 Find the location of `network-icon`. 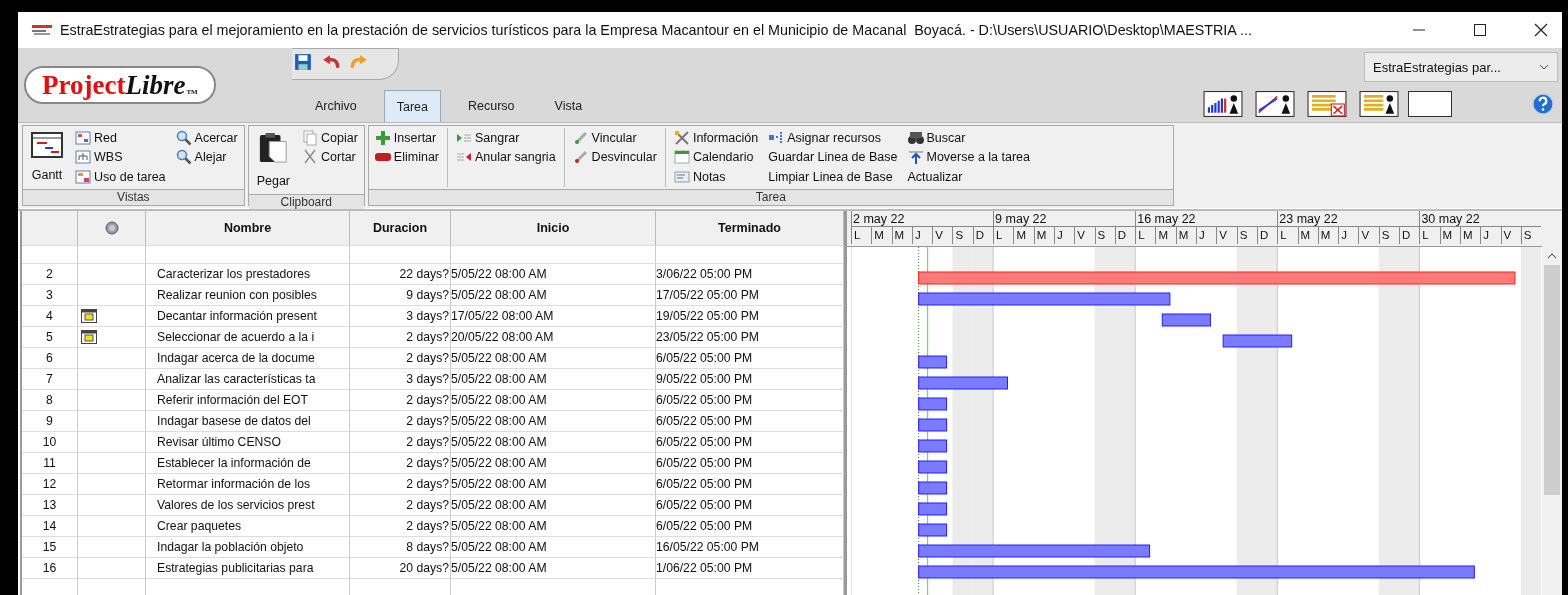

network-icon is located at coordinates (83, 137).